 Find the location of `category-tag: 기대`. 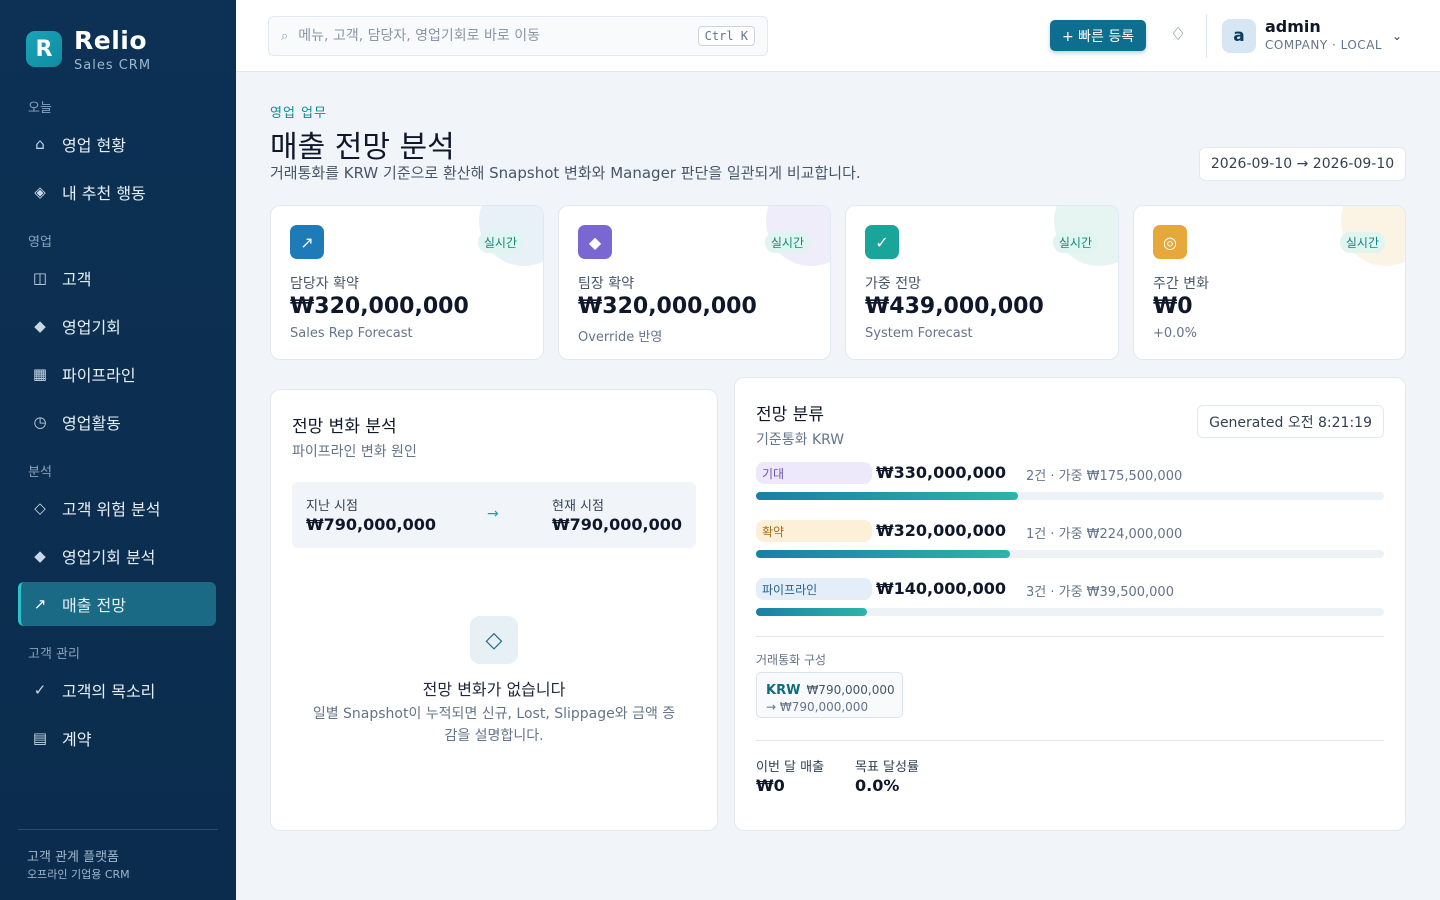

category-tag: 기대 is located at coordinates (814, 473).